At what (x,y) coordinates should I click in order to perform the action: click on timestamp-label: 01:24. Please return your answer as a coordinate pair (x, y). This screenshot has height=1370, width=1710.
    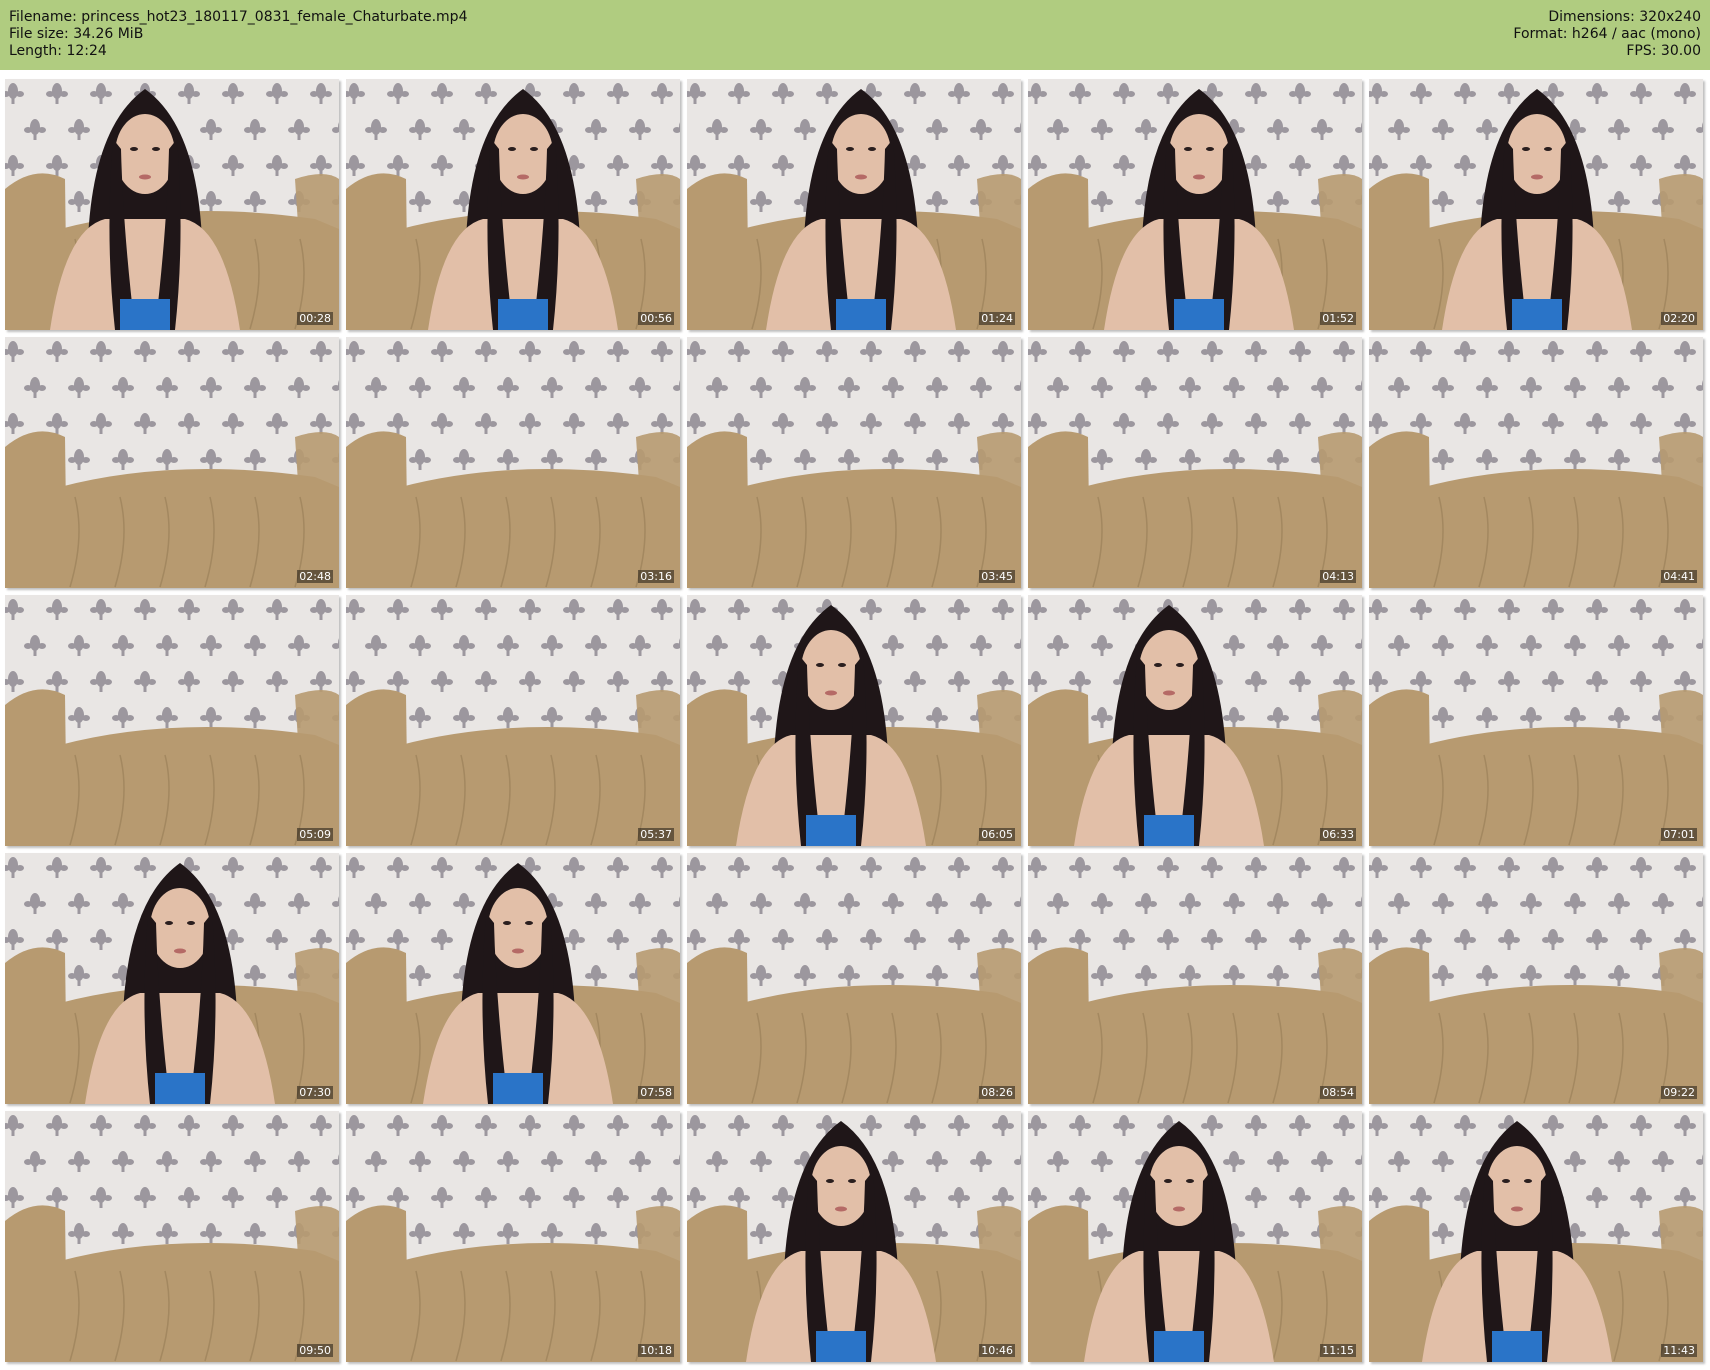
    Looking at the image, I should click on (997, 318).